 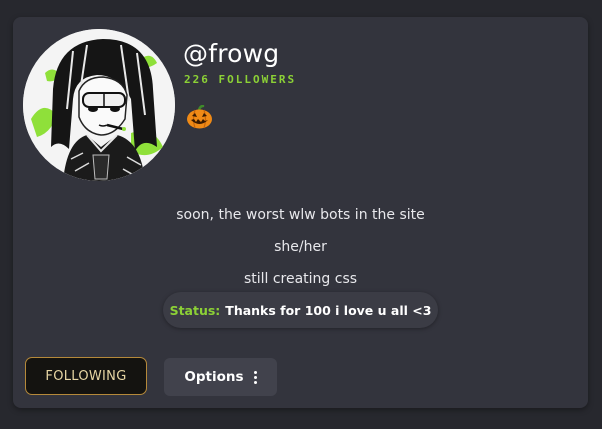 I want to click on options-button: Options, so click(x=220, y=377).